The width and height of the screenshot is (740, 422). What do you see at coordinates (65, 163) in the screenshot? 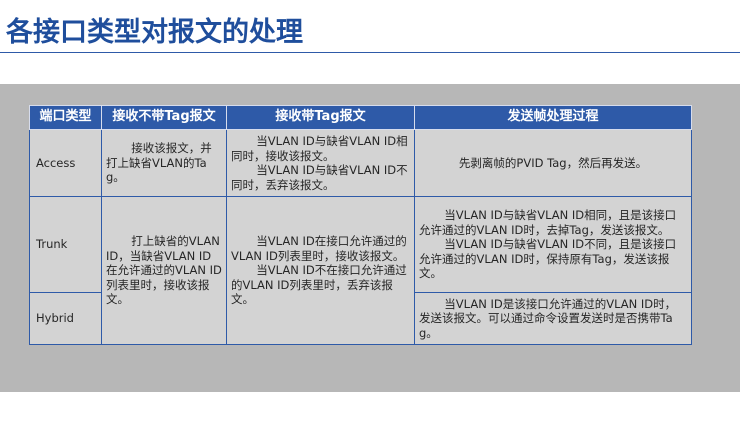
I see `port-type-cell: Access` at bounding box center [65, 163].